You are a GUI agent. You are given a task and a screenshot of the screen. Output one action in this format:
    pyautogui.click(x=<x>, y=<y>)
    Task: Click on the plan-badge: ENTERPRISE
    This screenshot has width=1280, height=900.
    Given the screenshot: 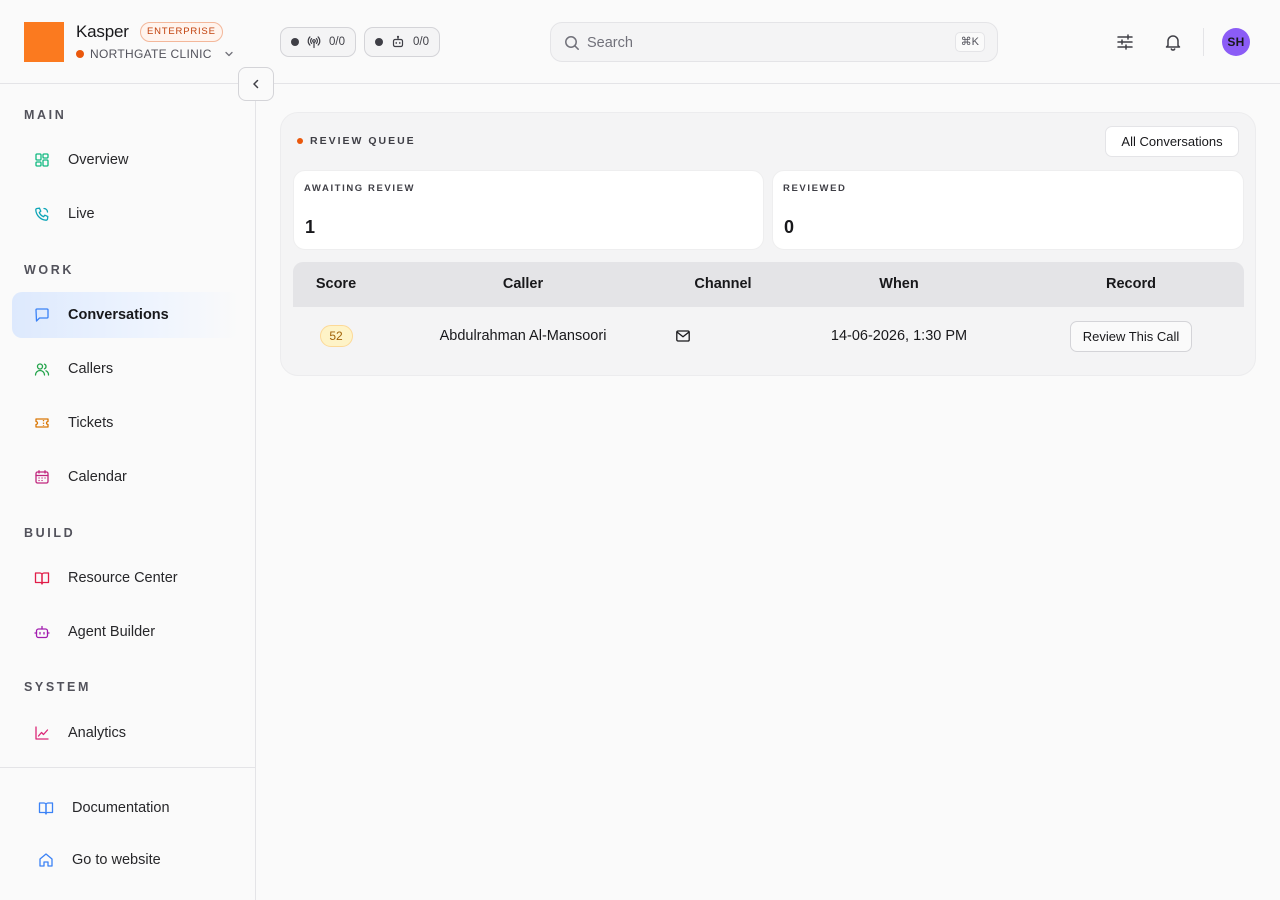 What is the action you would take?
    pyautogui.click(x=181, y=32)
    